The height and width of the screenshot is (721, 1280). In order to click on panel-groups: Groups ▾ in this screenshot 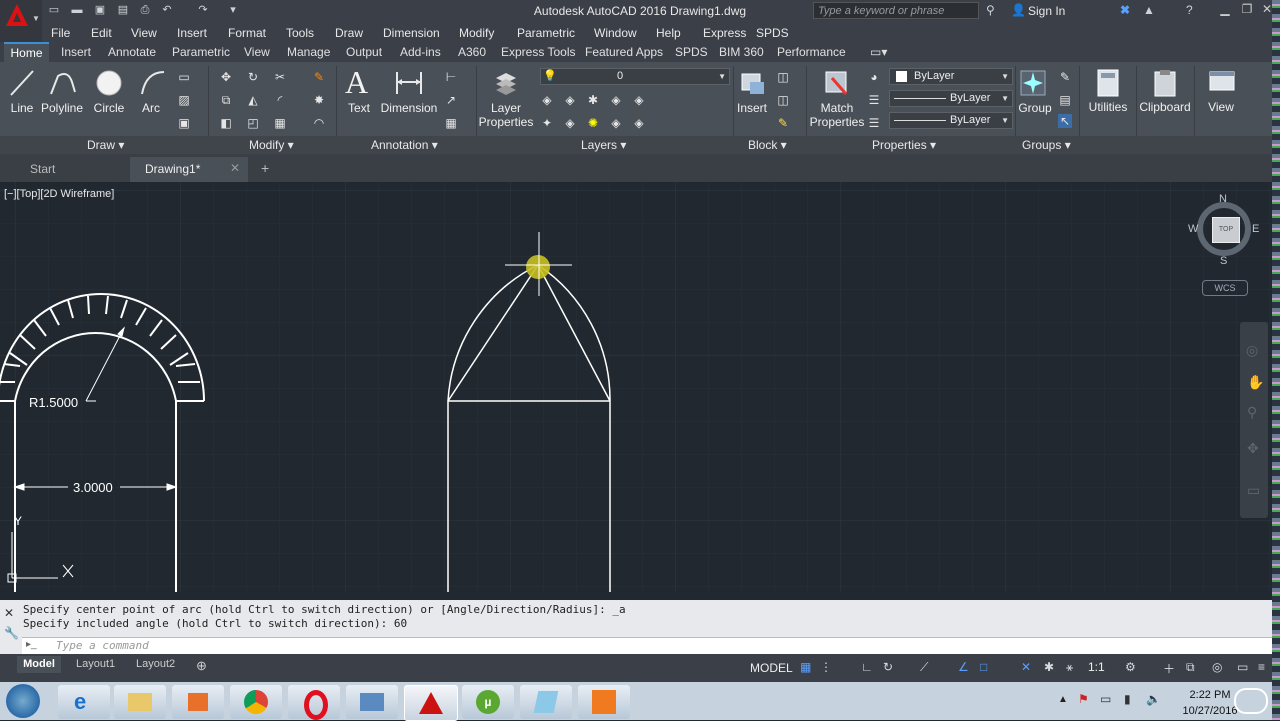, I will do `click(1046, 145)`.